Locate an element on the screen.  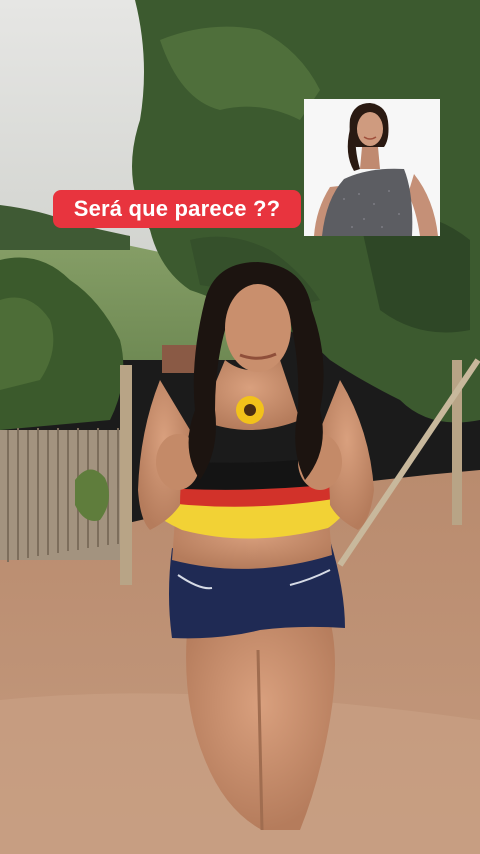
caption-sticker: Será que parece ?? is located at coordinates (177, 209).